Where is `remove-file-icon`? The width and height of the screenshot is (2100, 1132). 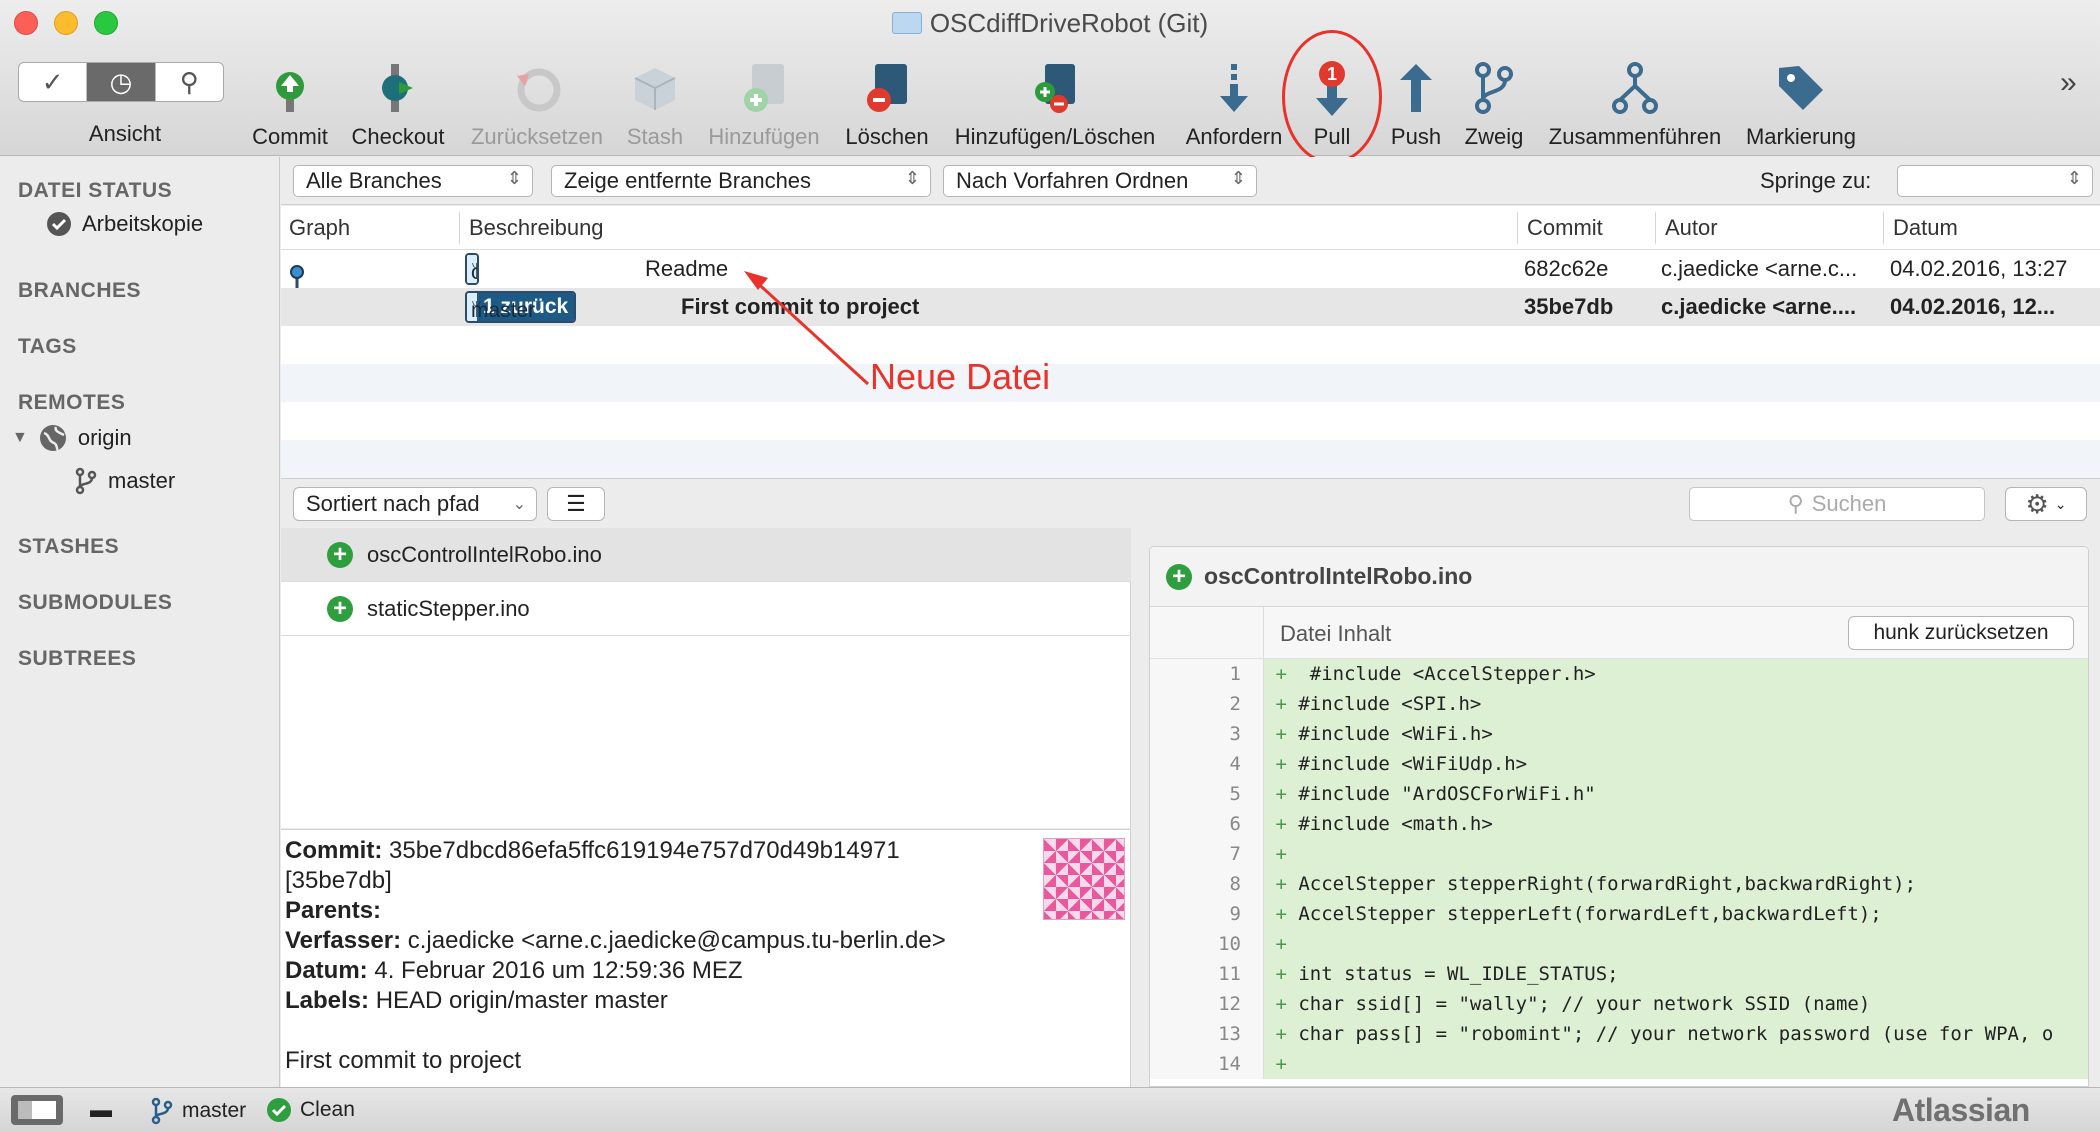 remove-file-icon is located at coordinates (887, 88).